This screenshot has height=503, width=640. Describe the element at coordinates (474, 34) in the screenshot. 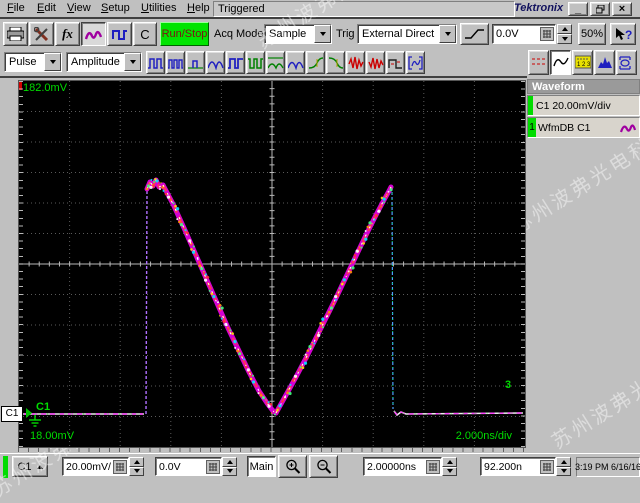

I see `trig-slope-button` at that location.